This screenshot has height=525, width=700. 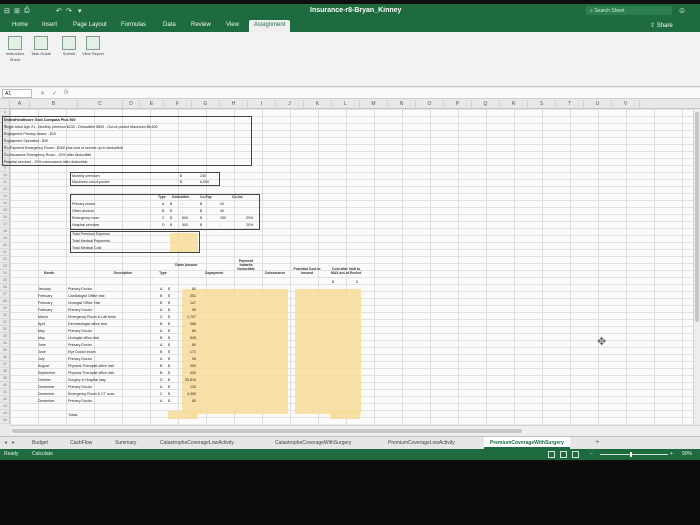 What do you see at coordinates (682, 10) in the screenshot?
I see `smiley-icon: ☺` at bounding box center [682, 10].